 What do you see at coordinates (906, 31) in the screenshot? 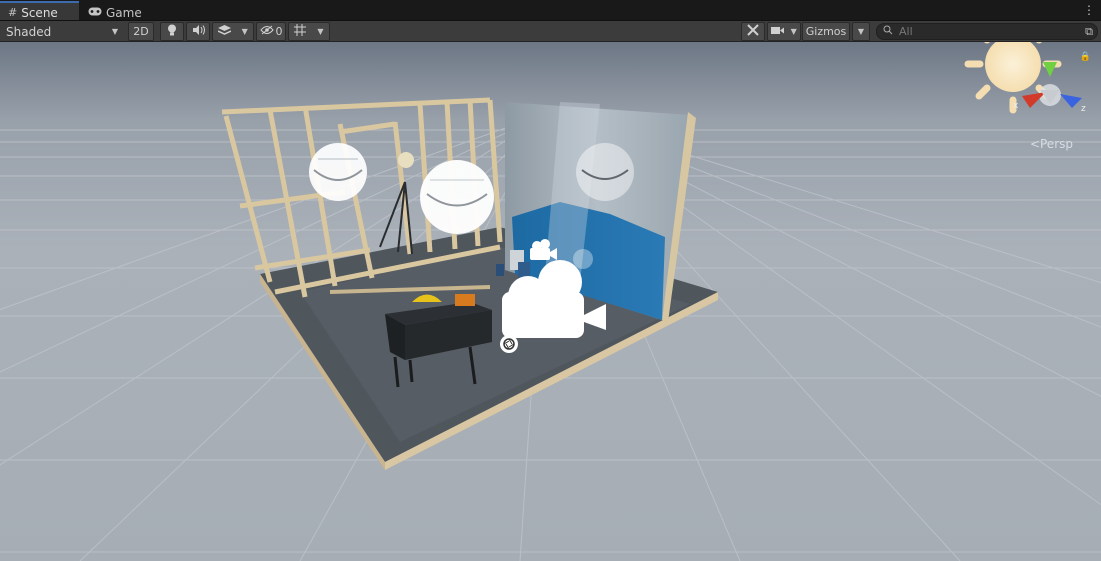
I see `search-placeholder: All` at bounding box center [906, 31].